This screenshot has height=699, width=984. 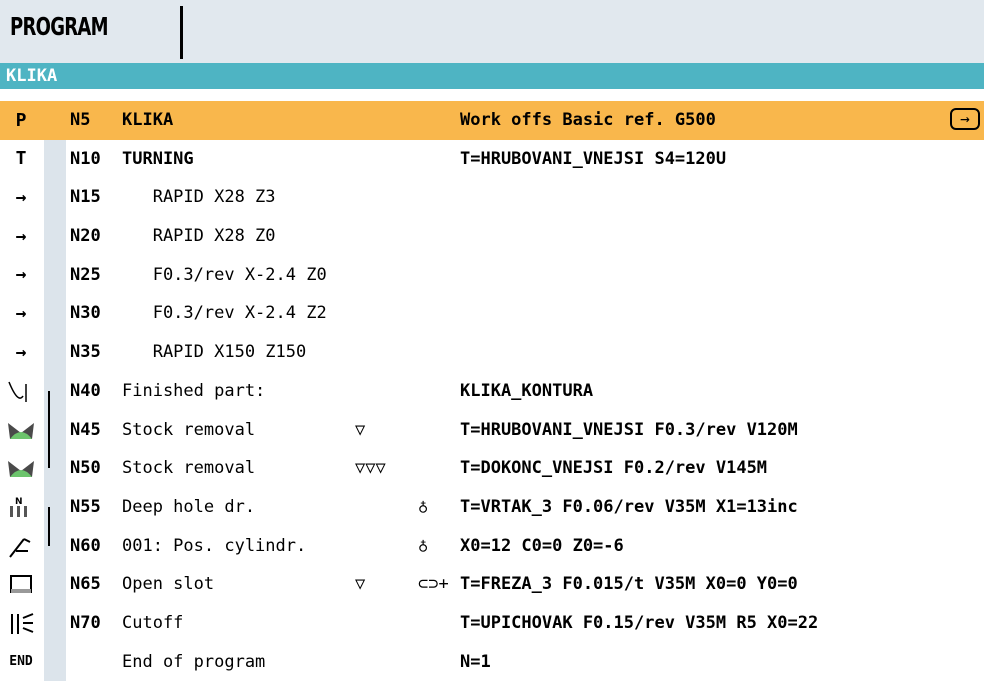 What do you see at coordinates (492, 198) in the screenshot?
I see `program-row: → N15 RAPID X28 Z3` at bounding box center [492, 198].